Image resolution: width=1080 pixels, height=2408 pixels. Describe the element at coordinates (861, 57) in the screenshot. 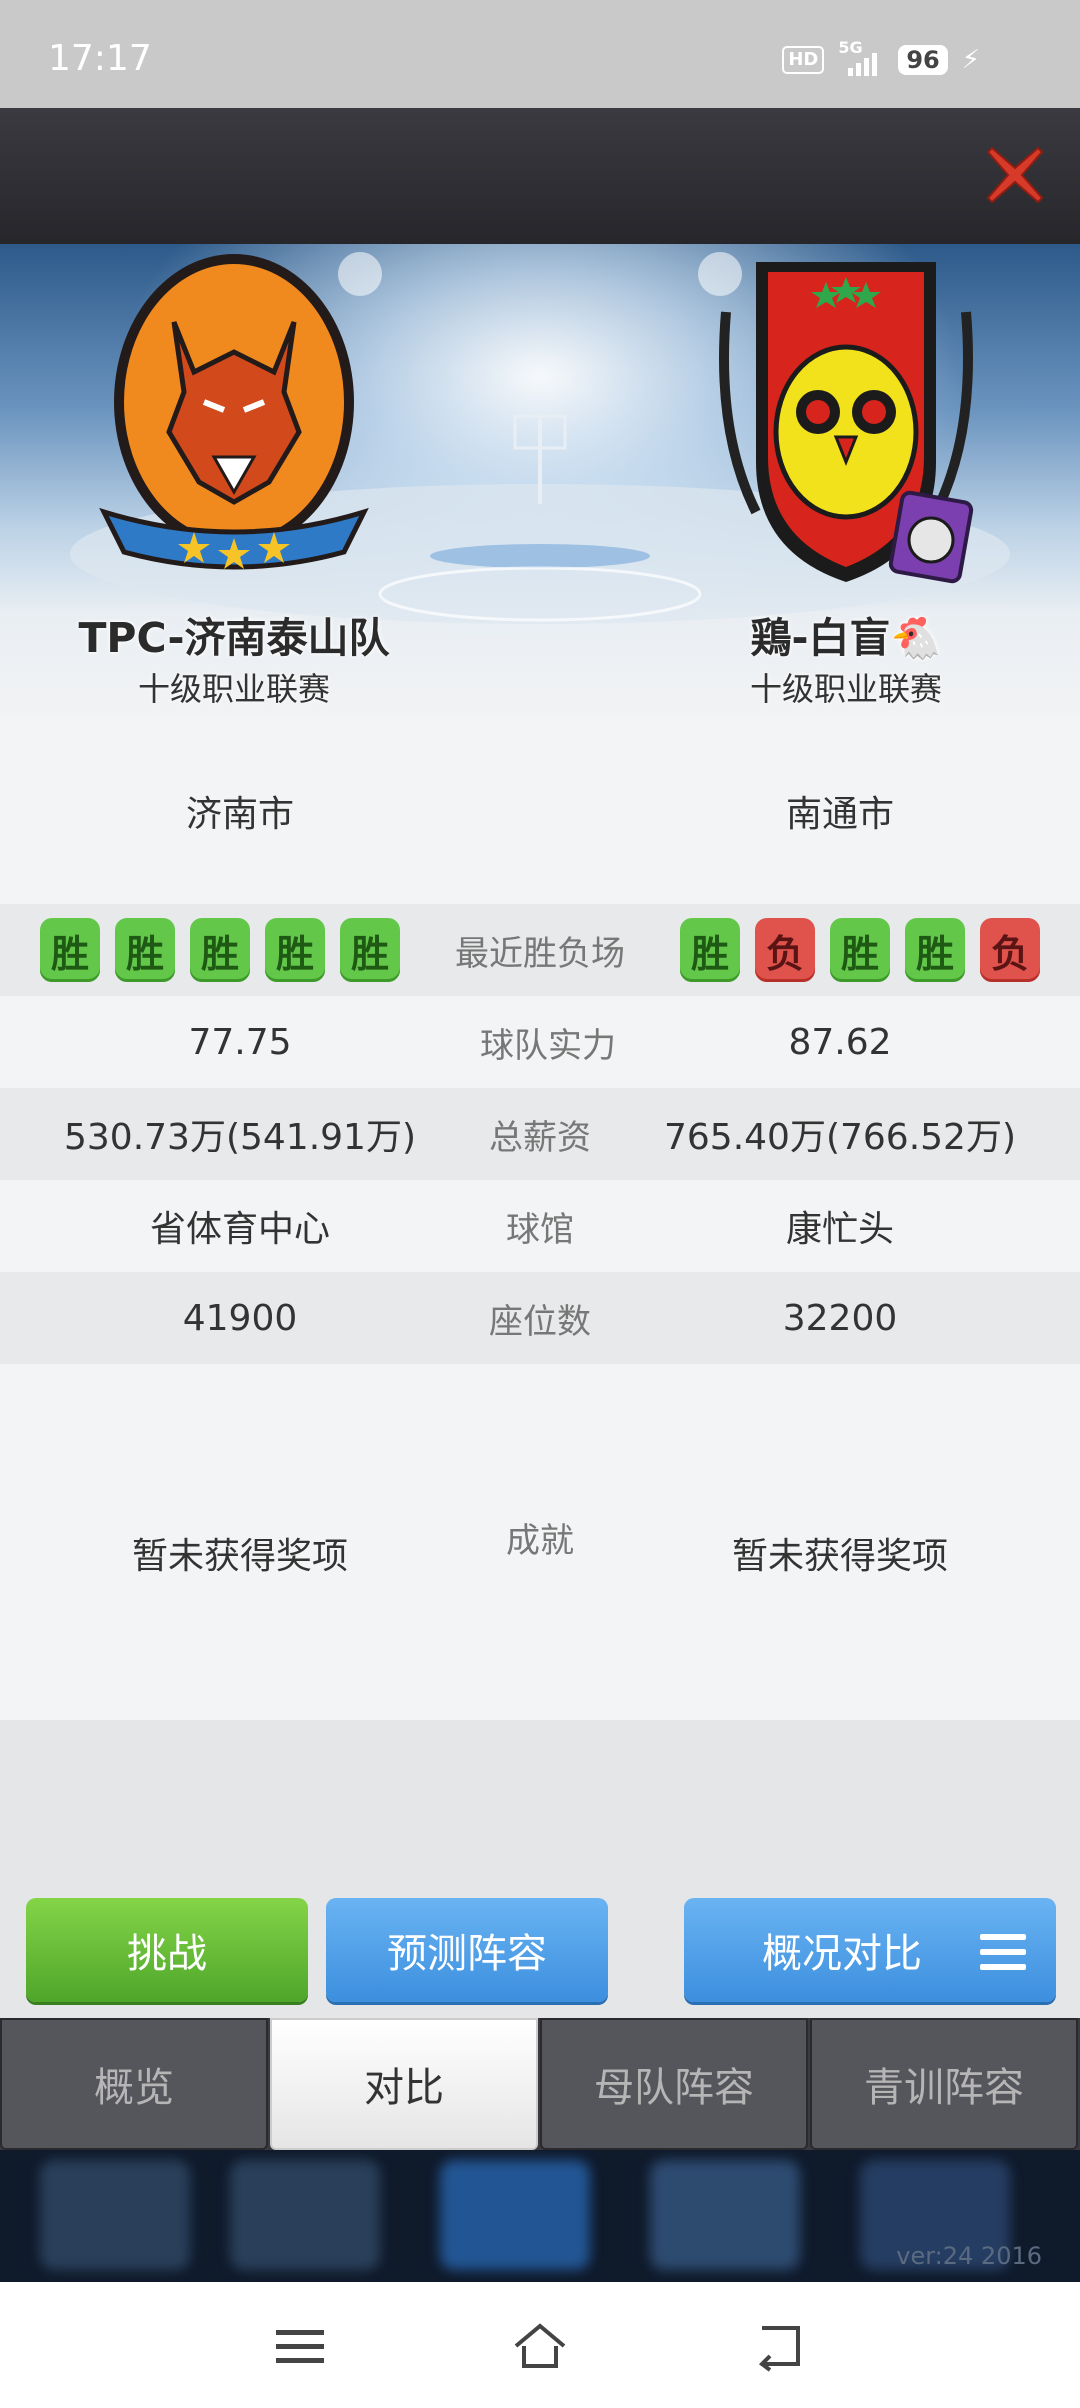

I see `signal-icon: 5G` at that location.